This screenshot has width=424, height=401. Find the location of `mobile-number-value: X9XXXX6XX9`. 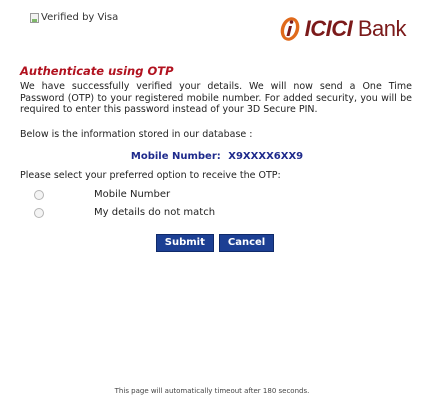

mobile-number-value: X9XXXX6XX9 is located at coordinates (266, 156).